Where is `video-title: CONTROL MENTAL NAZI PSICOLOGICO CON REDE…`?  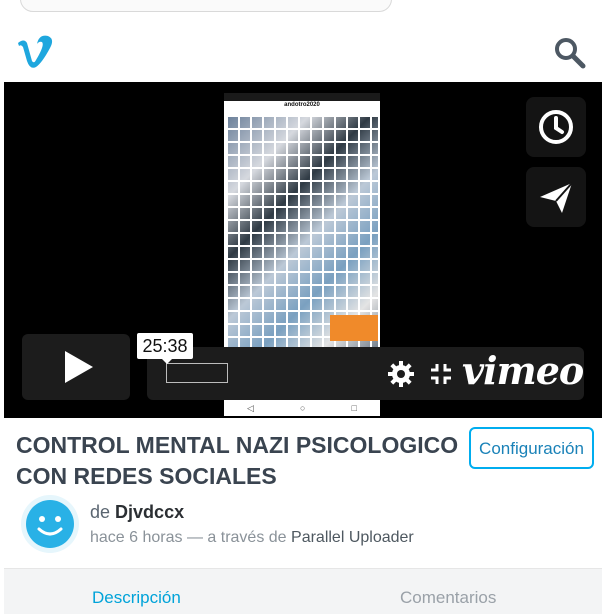
video-title: CONTROL MENTAL NAZI PSICOLOGICO CON REDE… is located at coordinates (237, 460).